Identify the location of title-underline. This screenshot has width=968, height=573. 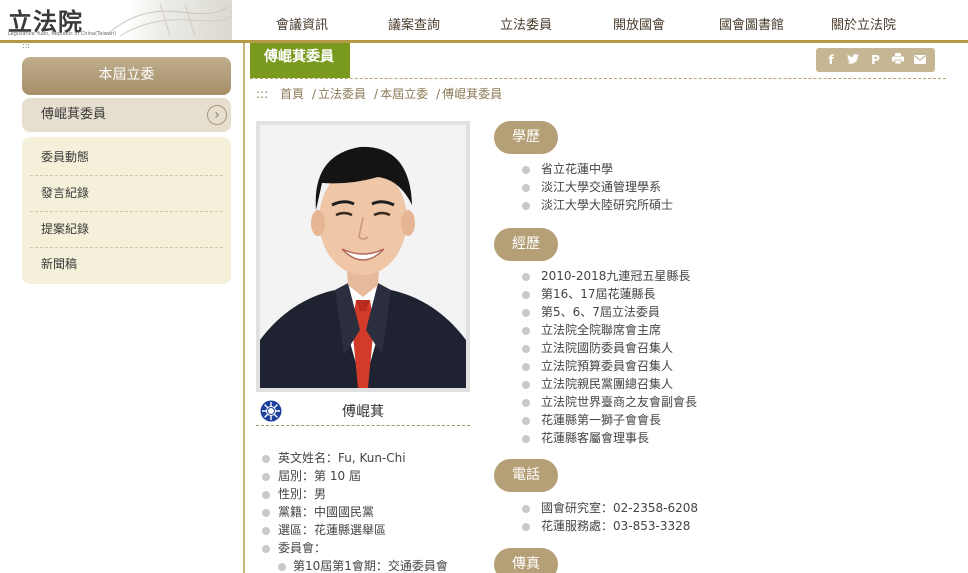
(598, 78).